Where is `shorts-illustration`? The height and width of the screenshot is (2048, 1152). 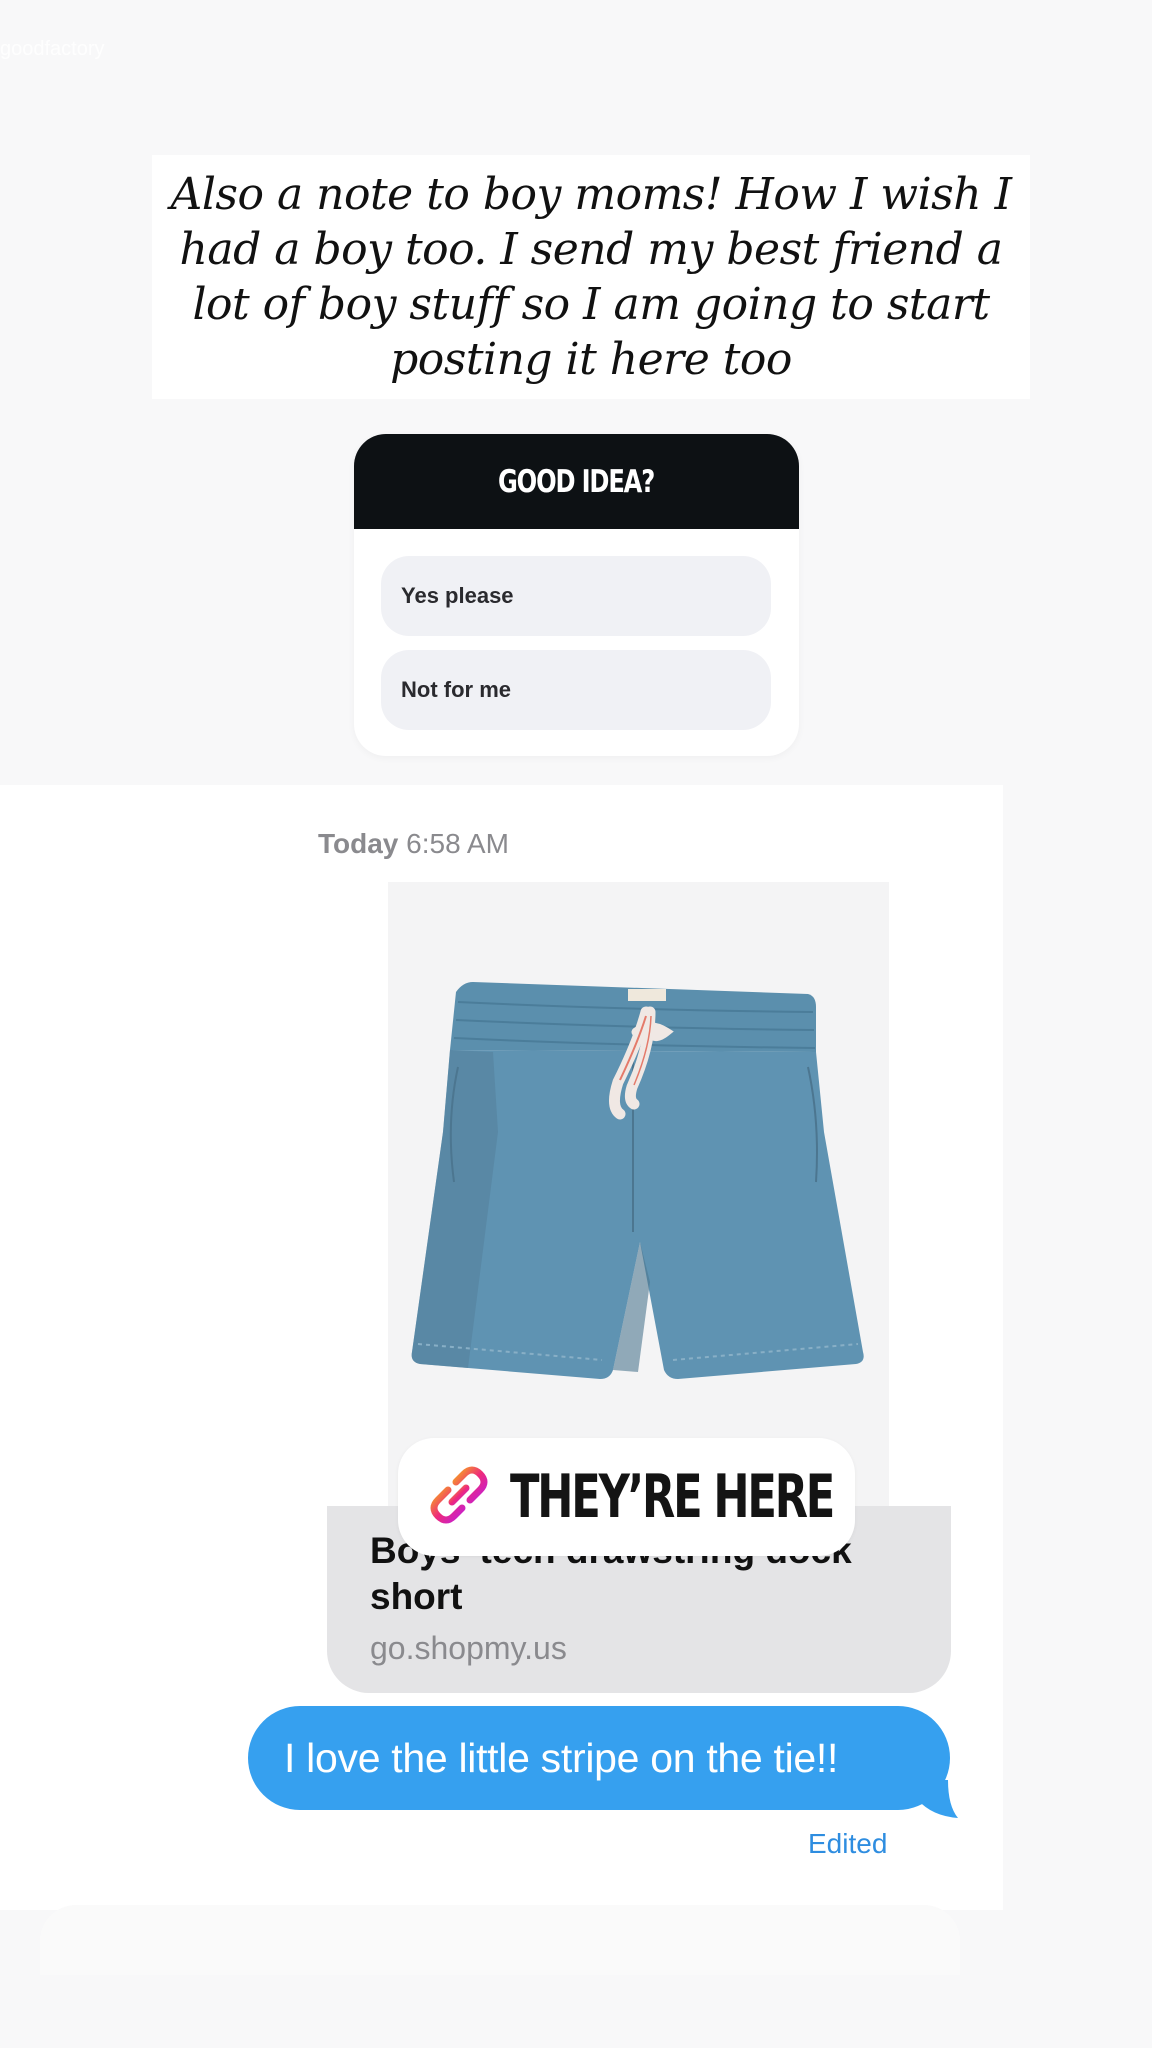
shorts-illustration is located at coordinates (637, 1180).